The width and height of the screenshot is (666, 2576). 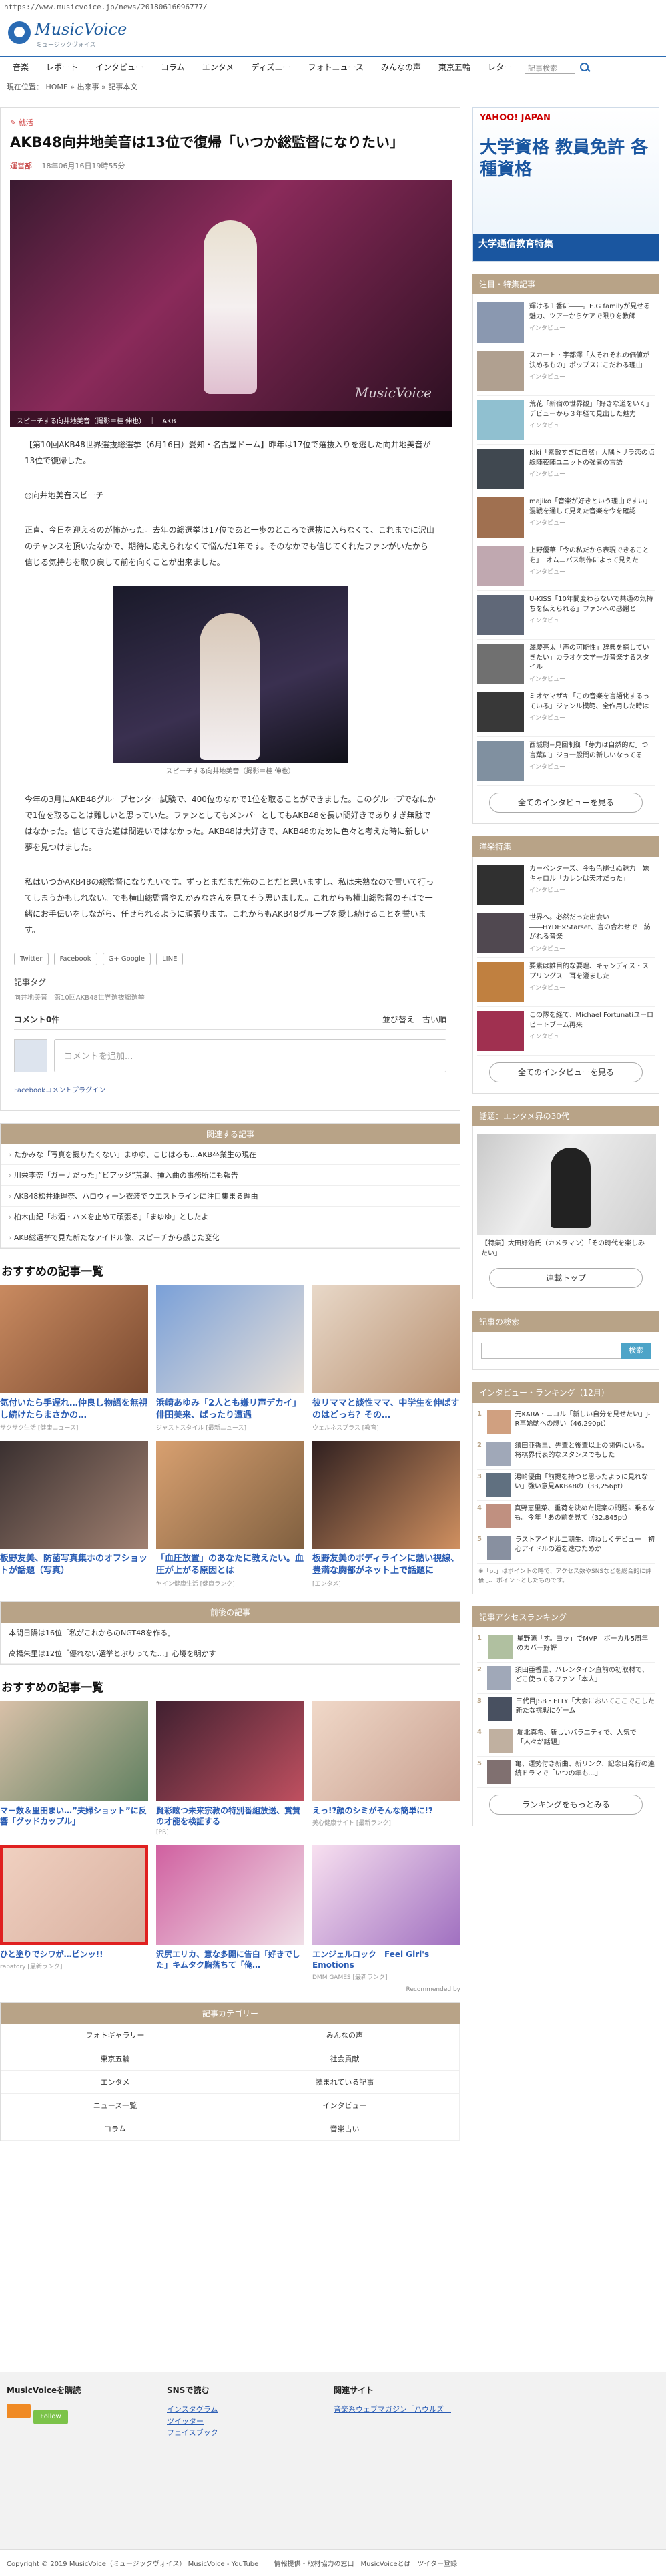 What do you see at coordinates (81, 29) in the screenshot?
I see `logo-text: MusicVoice` at bounding box center [81, 29].